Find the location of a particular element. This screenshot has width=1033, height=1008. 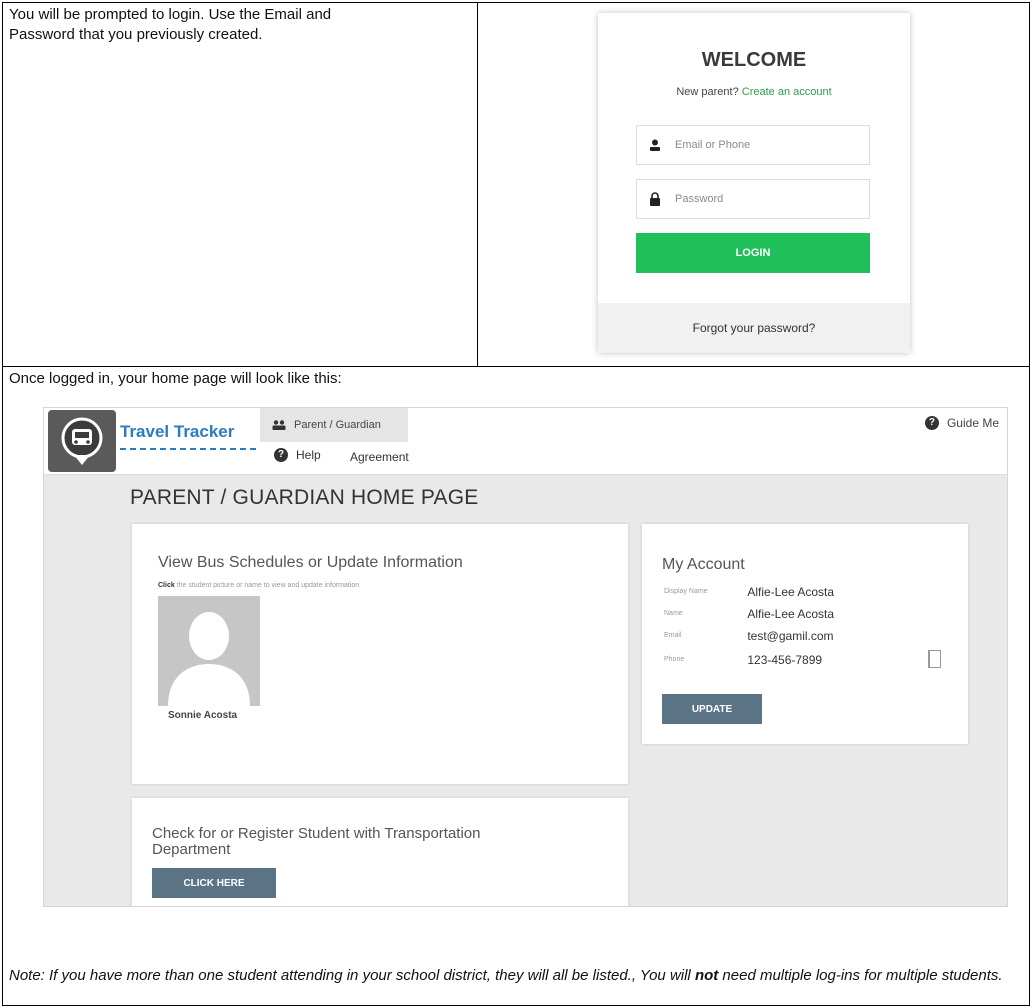

users-icon is located at coordinates (279, 425).